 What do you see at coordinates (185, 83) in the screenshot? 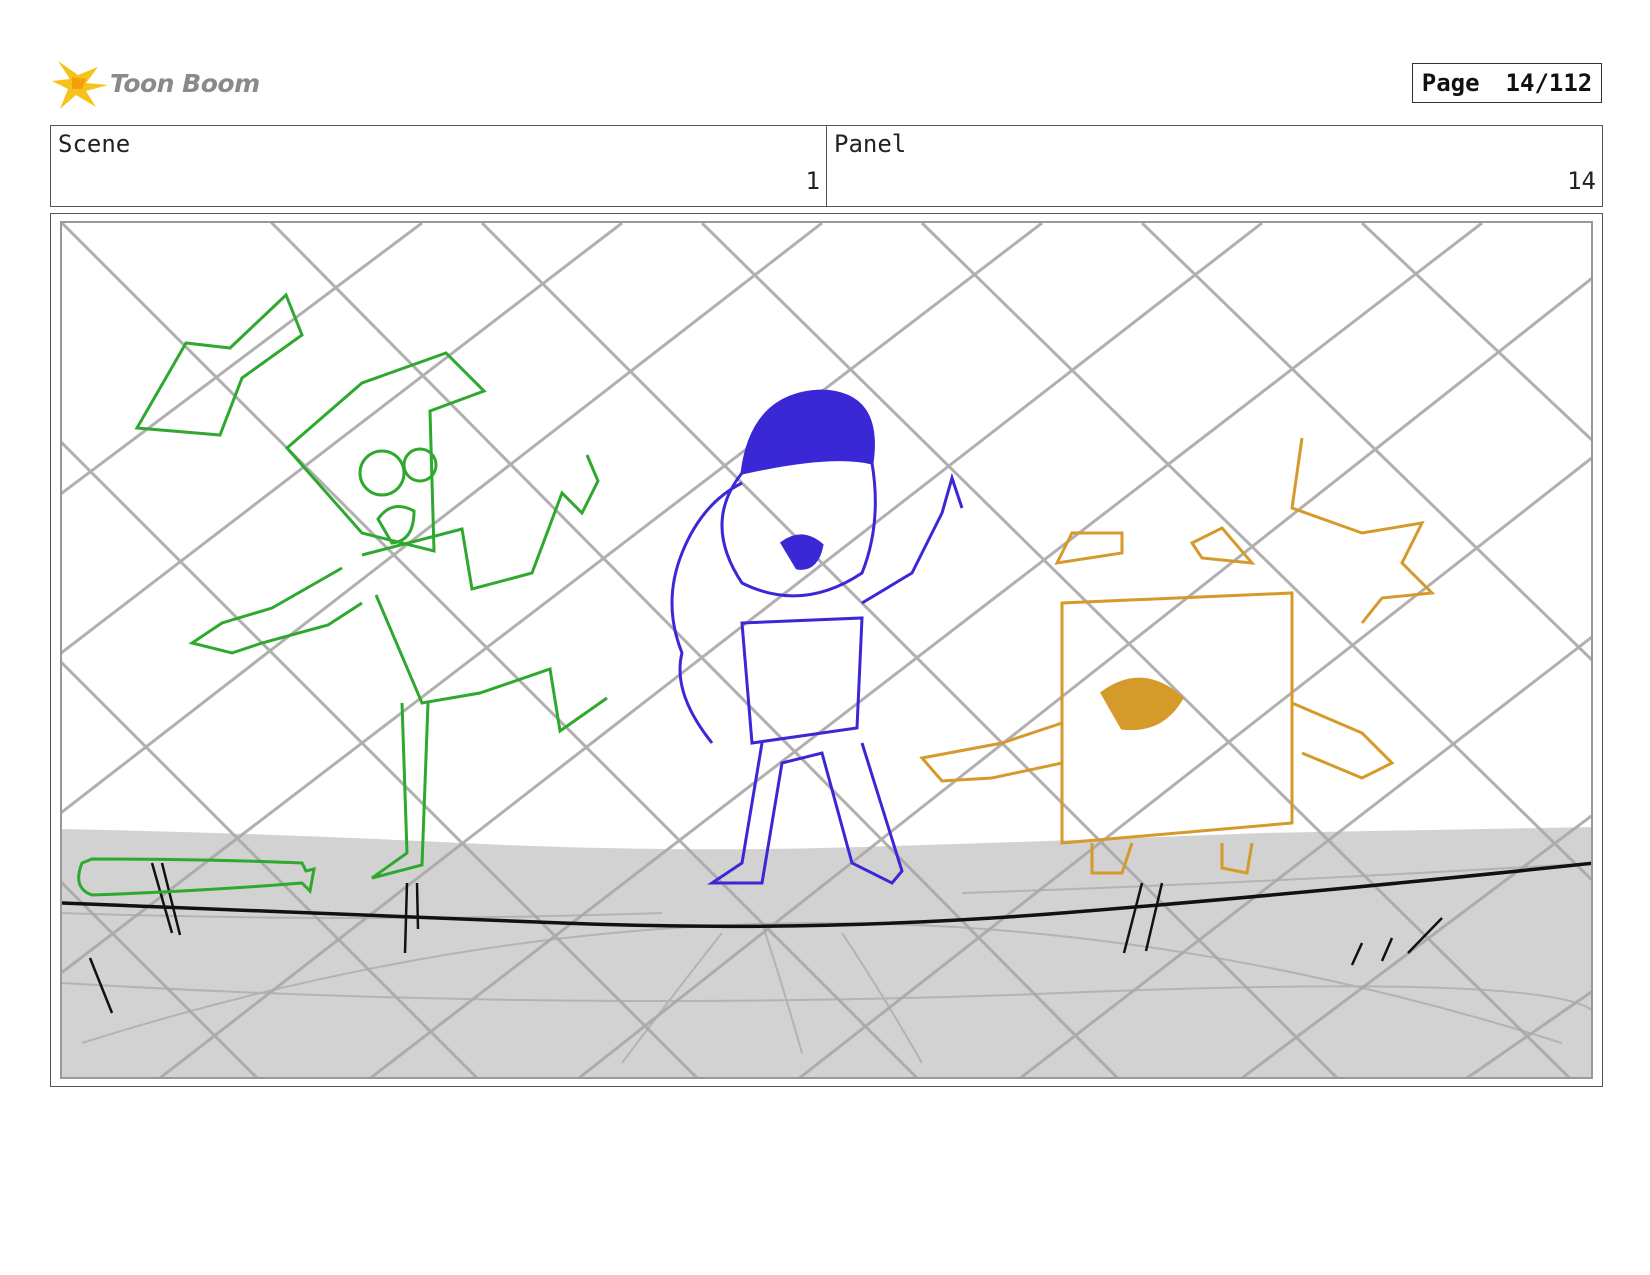
I see `logo-text: Toon Boom` at bounding box center [185, 83].